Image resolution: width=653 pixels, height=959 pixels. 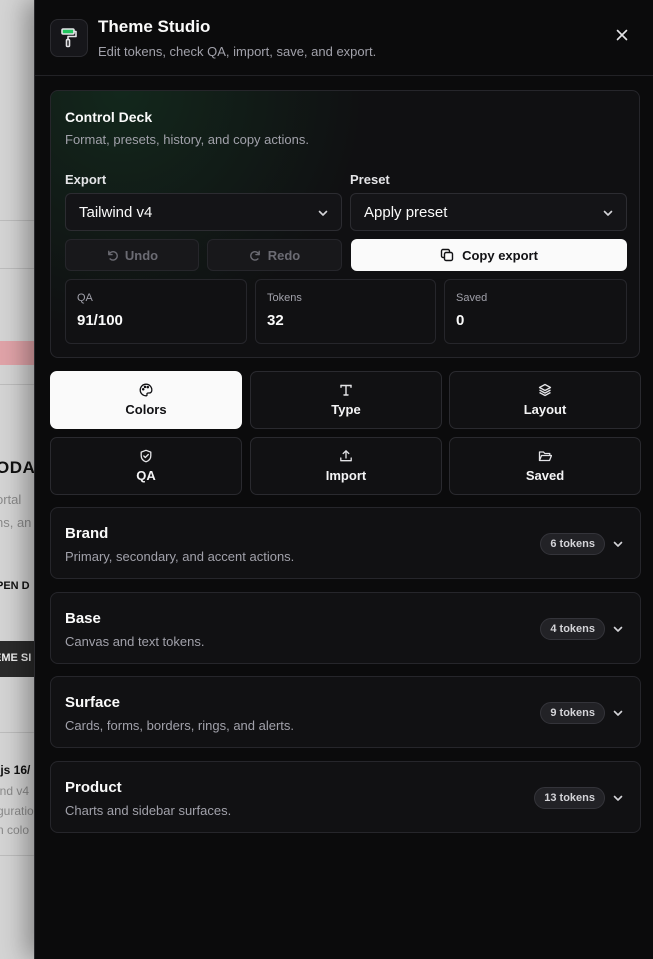 What do you see at coordinates (146, 409) in the screenshot?
I see `tab-label: Colors` at bounding box center [146, 409].